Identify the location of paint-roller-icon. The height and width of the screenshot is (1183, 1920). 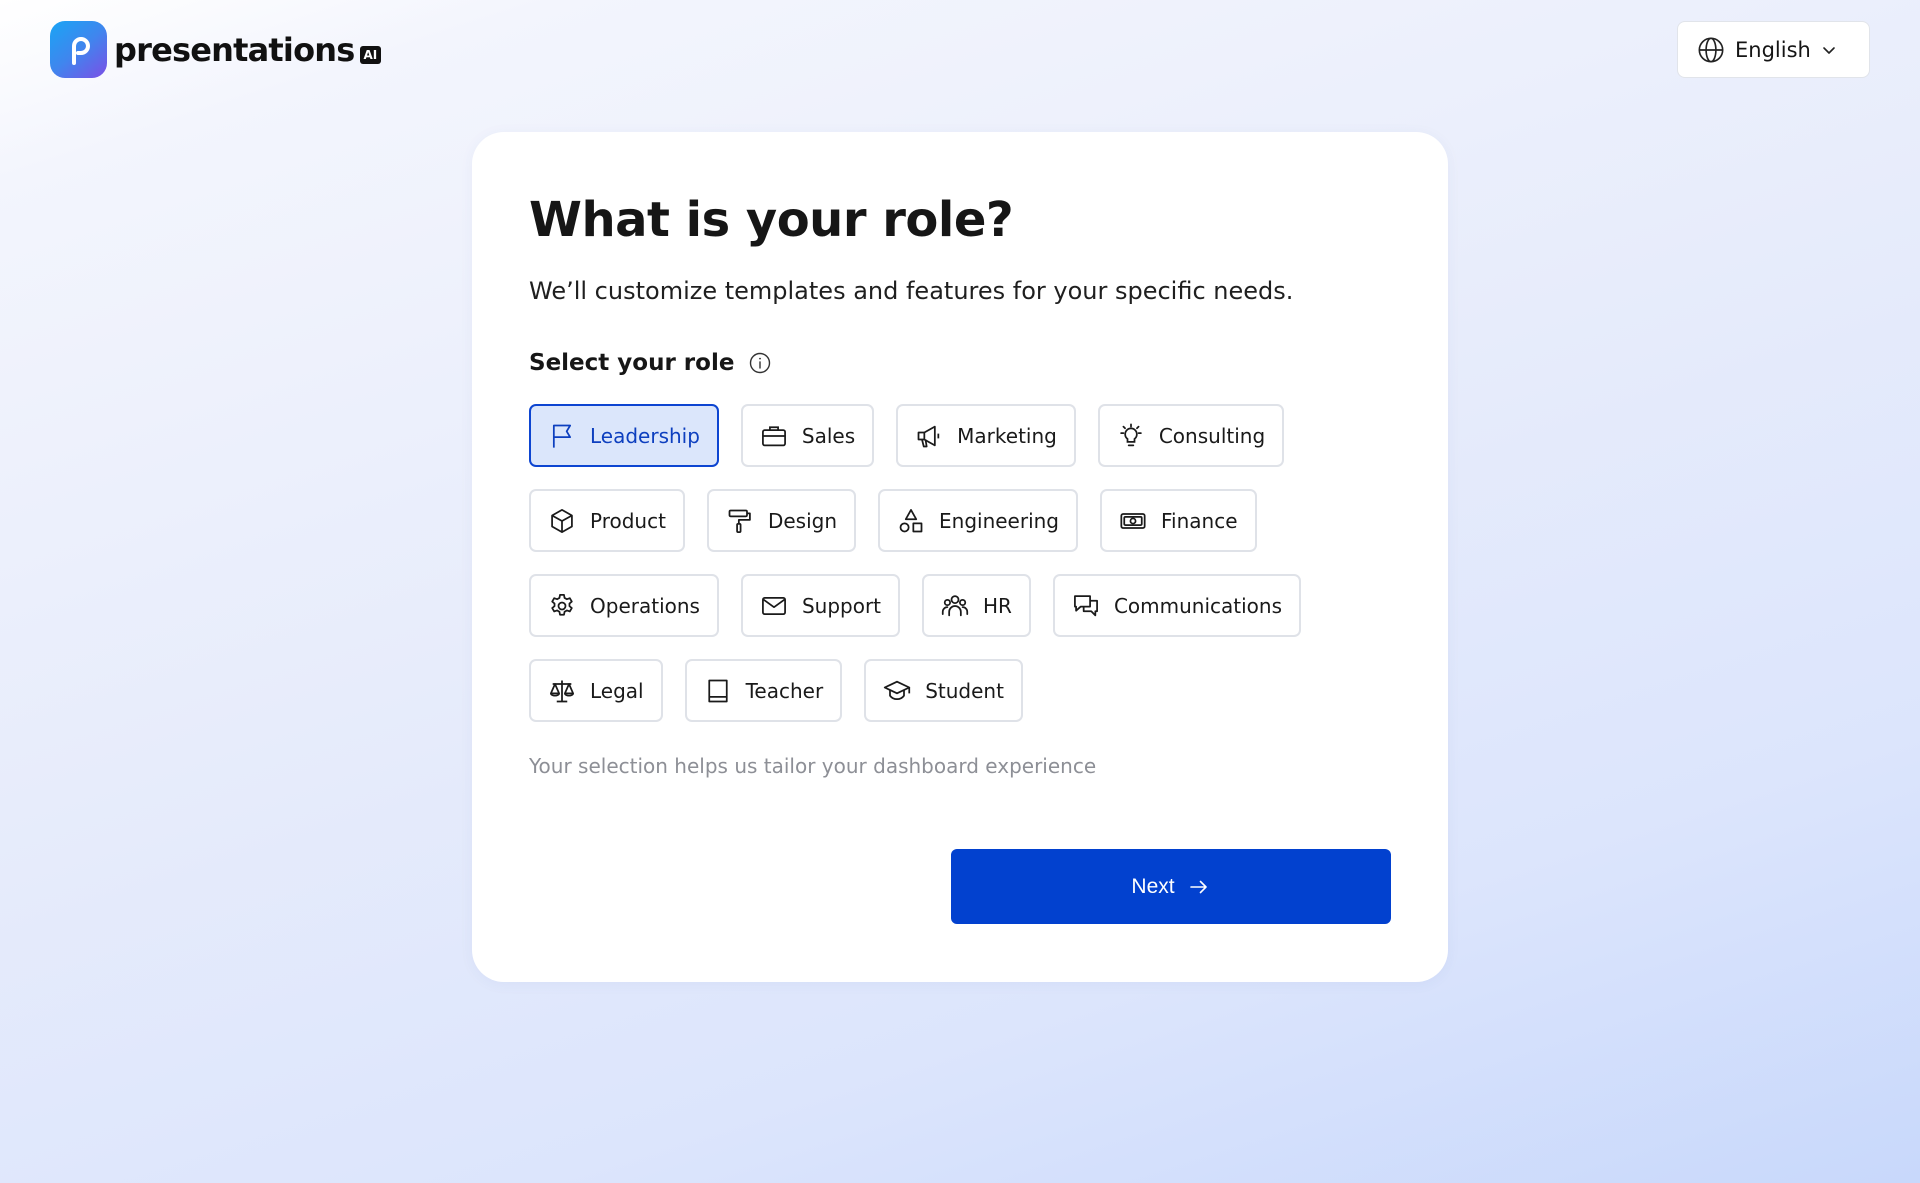
(739, 521).